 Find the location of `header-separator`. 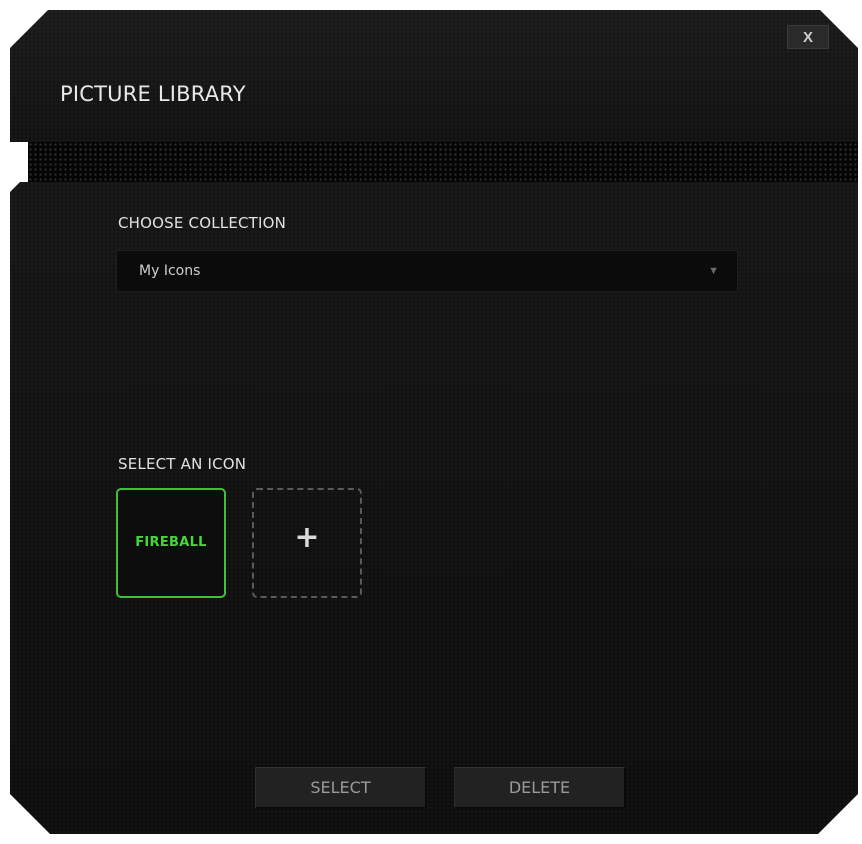

header-separator is located at coordinates (443, 162).